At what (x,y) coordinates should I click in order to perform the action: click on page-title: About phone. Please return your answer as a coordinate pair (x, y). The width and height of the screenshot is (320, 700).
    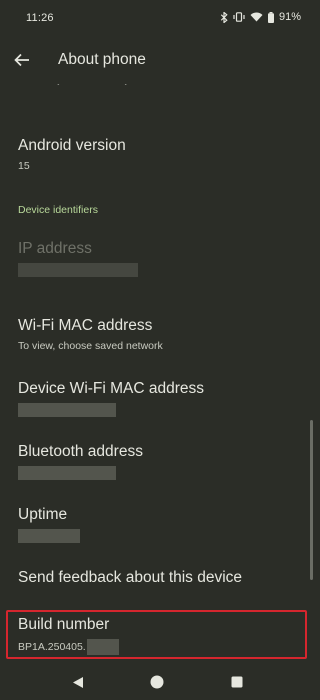
    Looking at the image, I should click on (102, 59).